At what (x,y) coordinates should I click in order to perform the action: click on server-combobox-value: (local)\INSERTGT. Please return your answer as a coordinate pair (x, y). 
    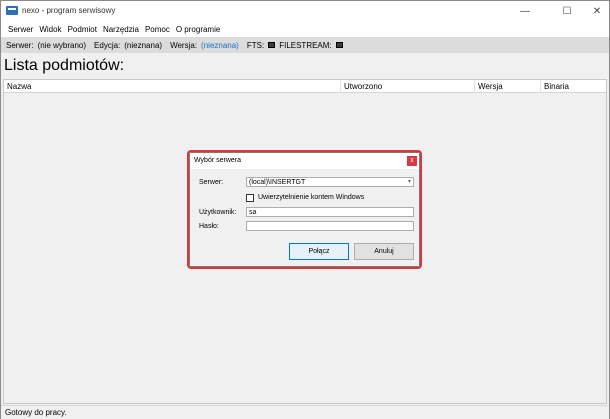
    Looking at the image, I should click on (277, 182).